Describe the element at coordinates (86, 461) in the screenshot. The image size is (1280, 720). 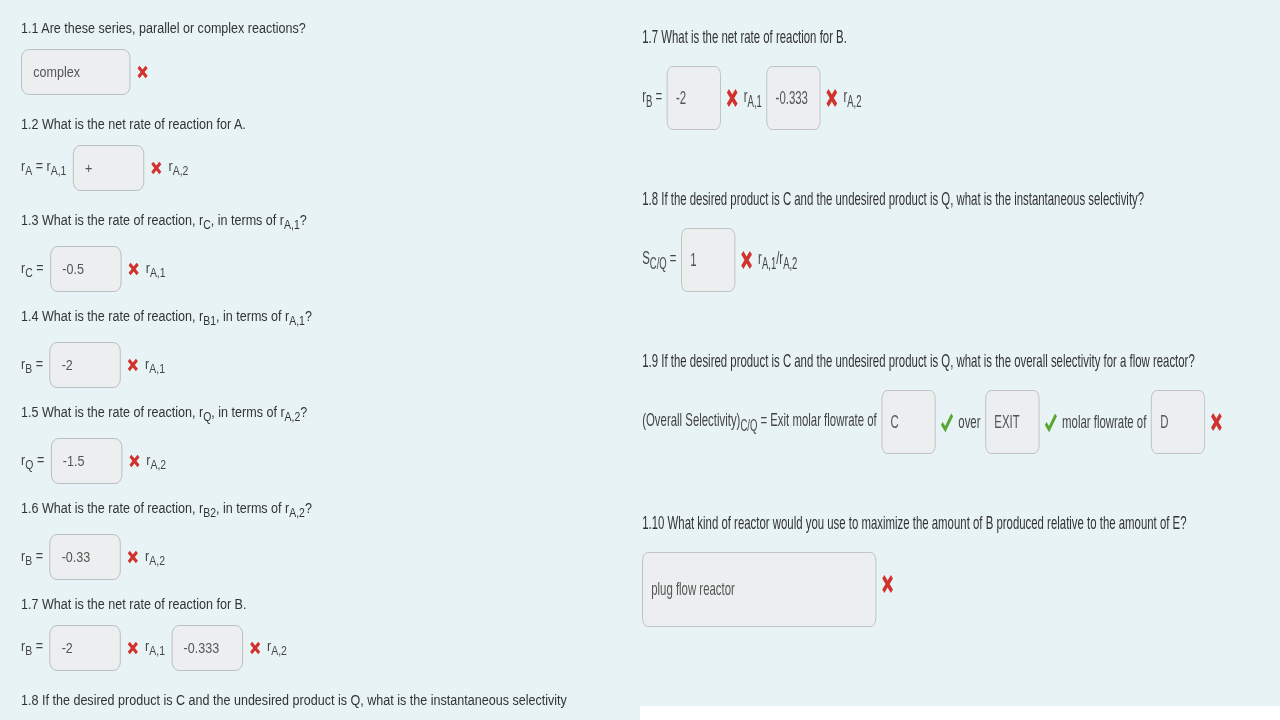
I see `answer-field: -1.5` at that location.